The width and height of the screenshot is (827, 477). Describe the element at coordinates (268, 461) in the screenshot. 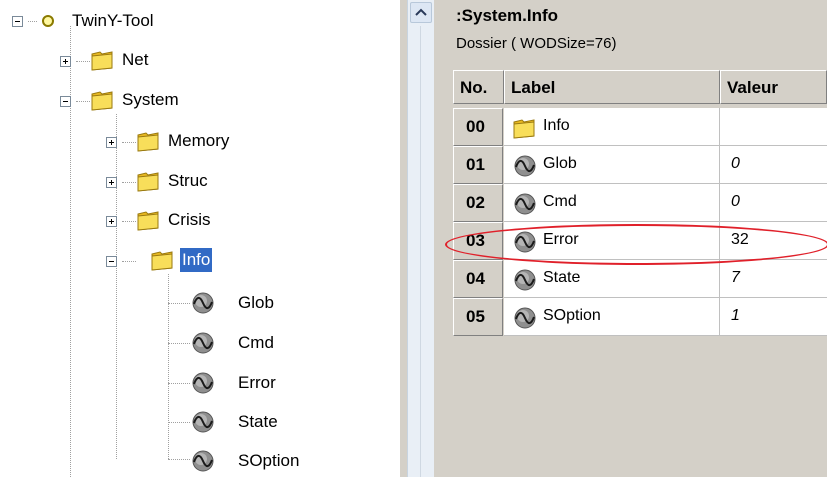

I see `tree-item-soption: SOption` at that location.